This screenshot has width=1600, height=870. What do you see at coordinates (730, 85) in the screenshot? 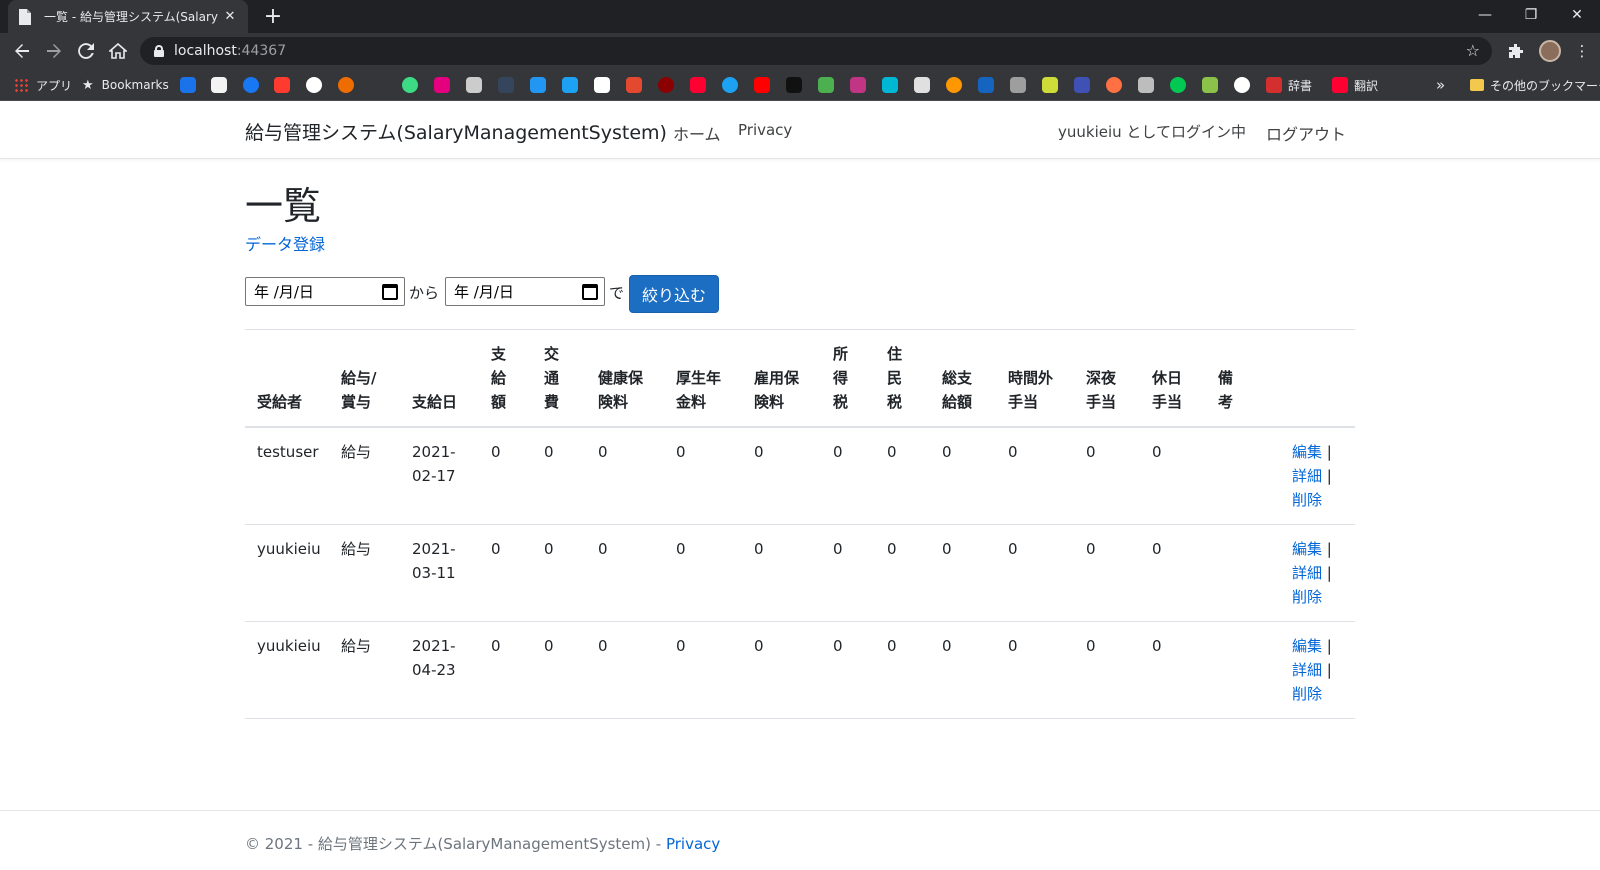
I see `twitter-icon` at bounding box center [730, 85].